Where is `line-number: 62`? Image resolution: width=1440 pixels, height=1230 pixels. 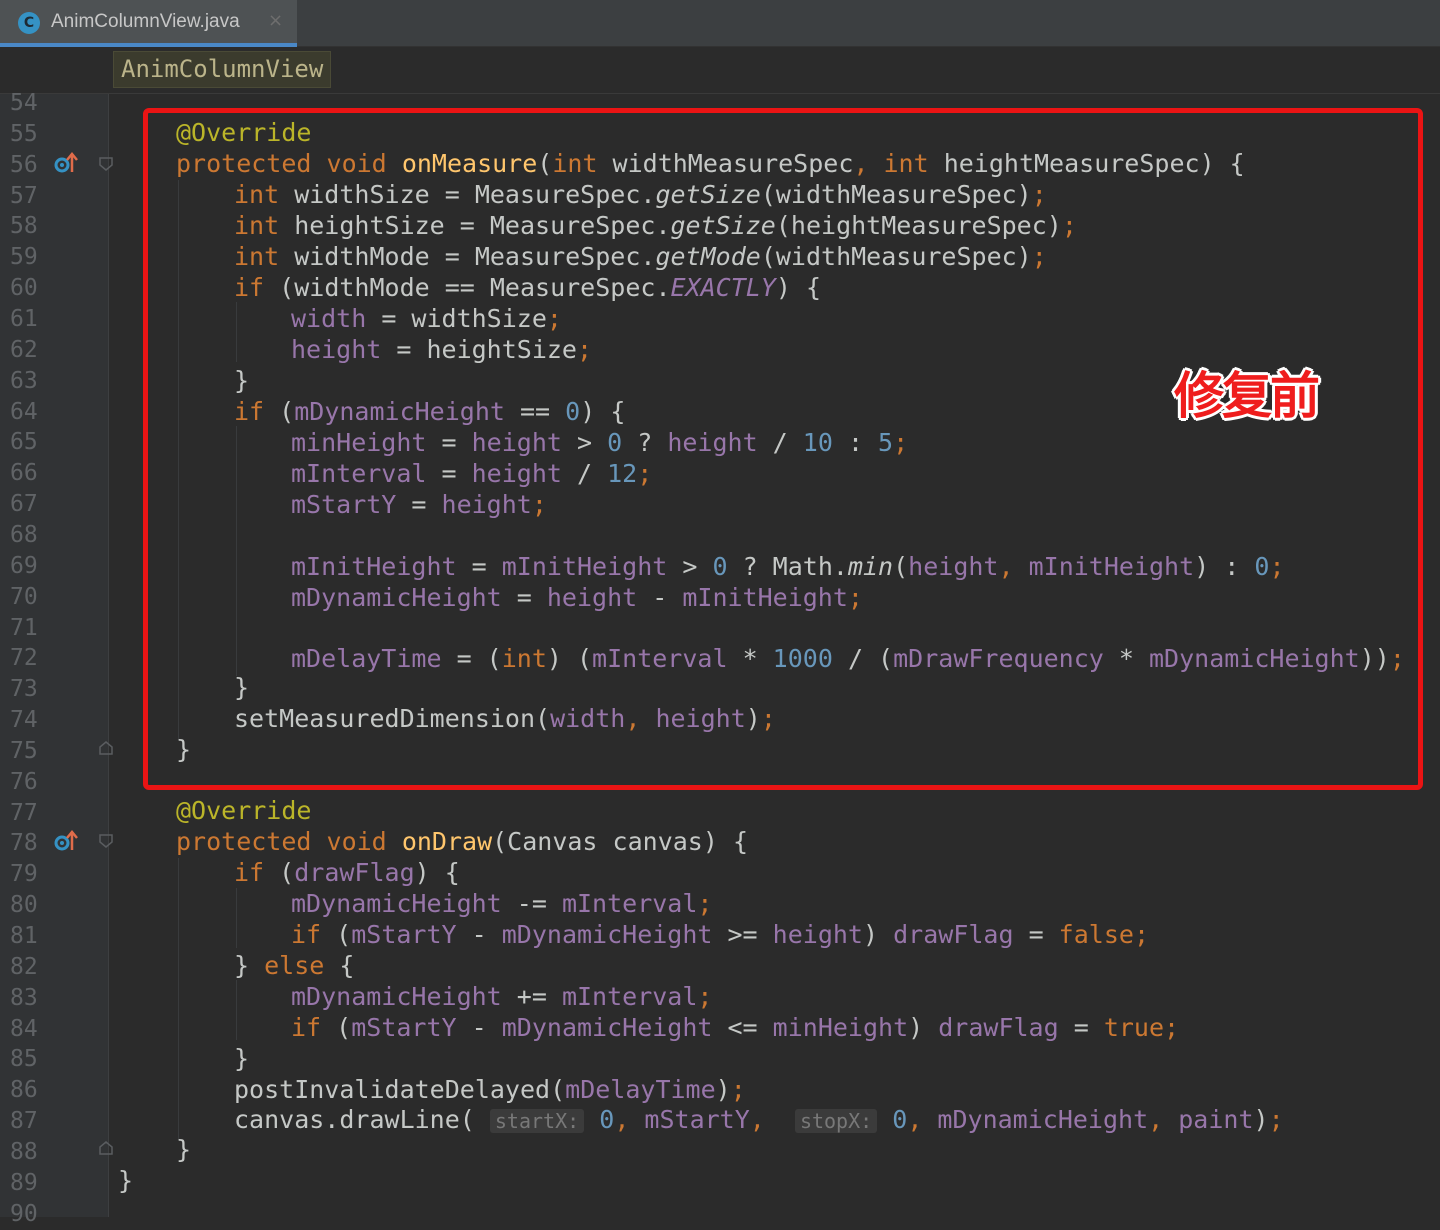 line-number: 62 is located at coordinates (24, 349).